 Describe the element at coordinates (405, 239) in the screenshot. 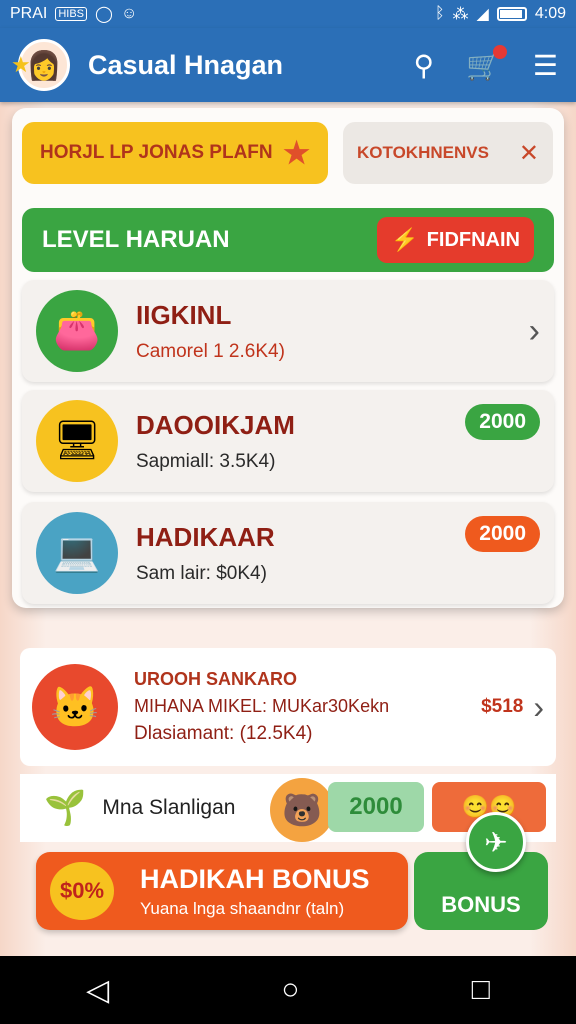

I see `bolt-icon: ⚡` at that location.